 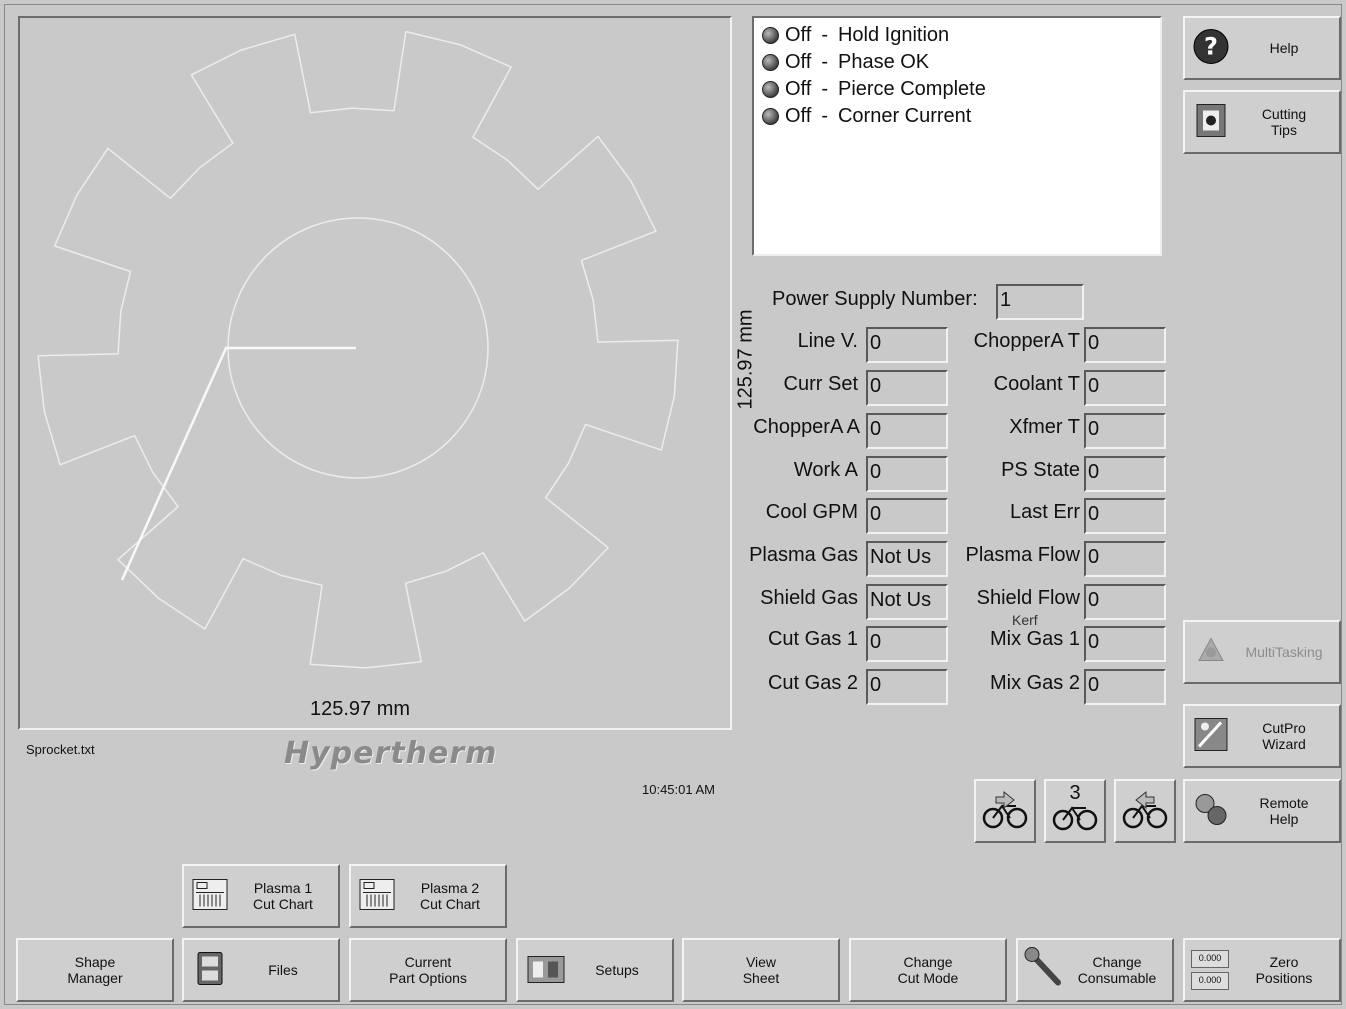 What do you see at coordinates (1036, 384) in the screenshot?
I see `coolant-t-label: Coolant T` at bounding box center [1036, 384].